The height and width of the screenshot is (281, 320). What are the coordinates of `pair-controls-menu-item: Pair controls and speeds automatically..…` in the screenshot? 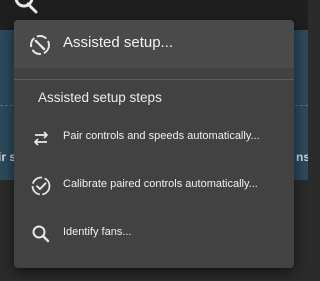 It's located at (154, 138).